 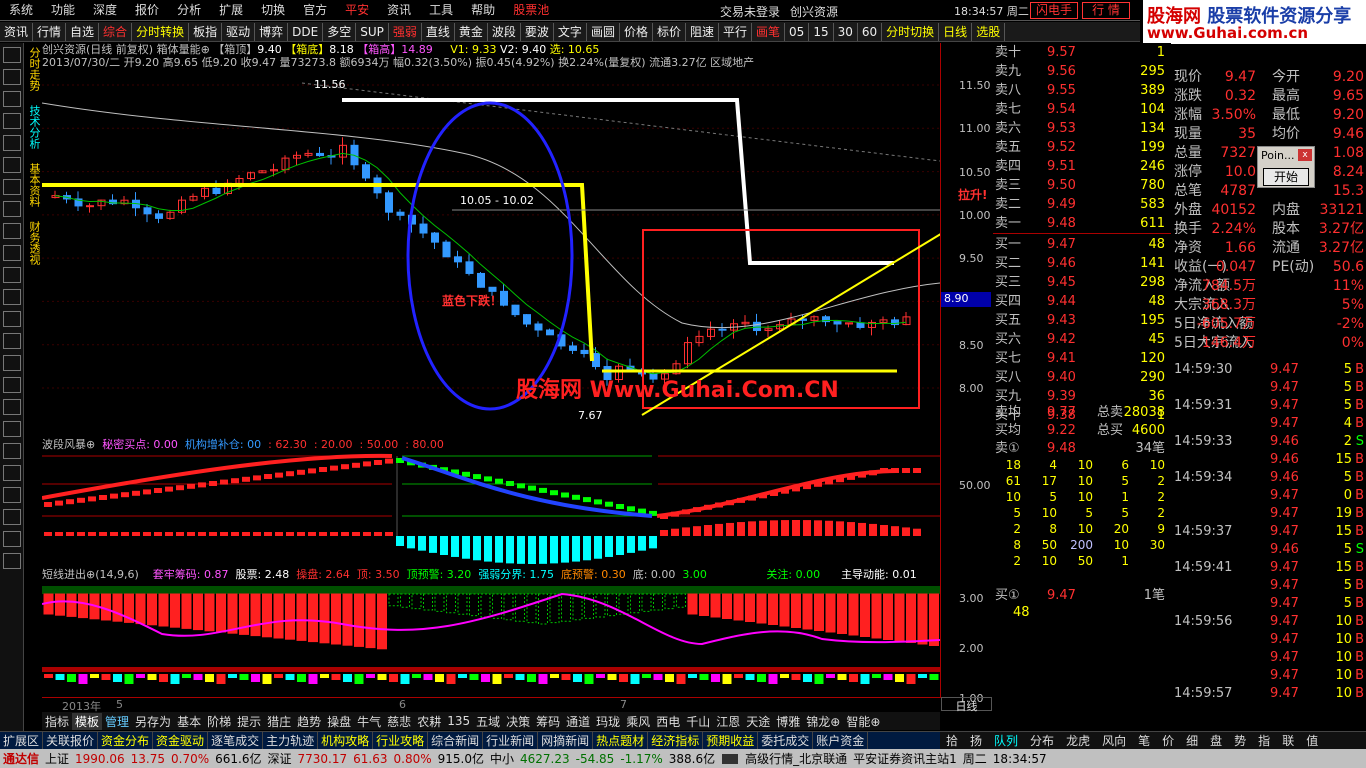 I want to click on func-tab-15: 账户资金, so click(x=841, y=740).